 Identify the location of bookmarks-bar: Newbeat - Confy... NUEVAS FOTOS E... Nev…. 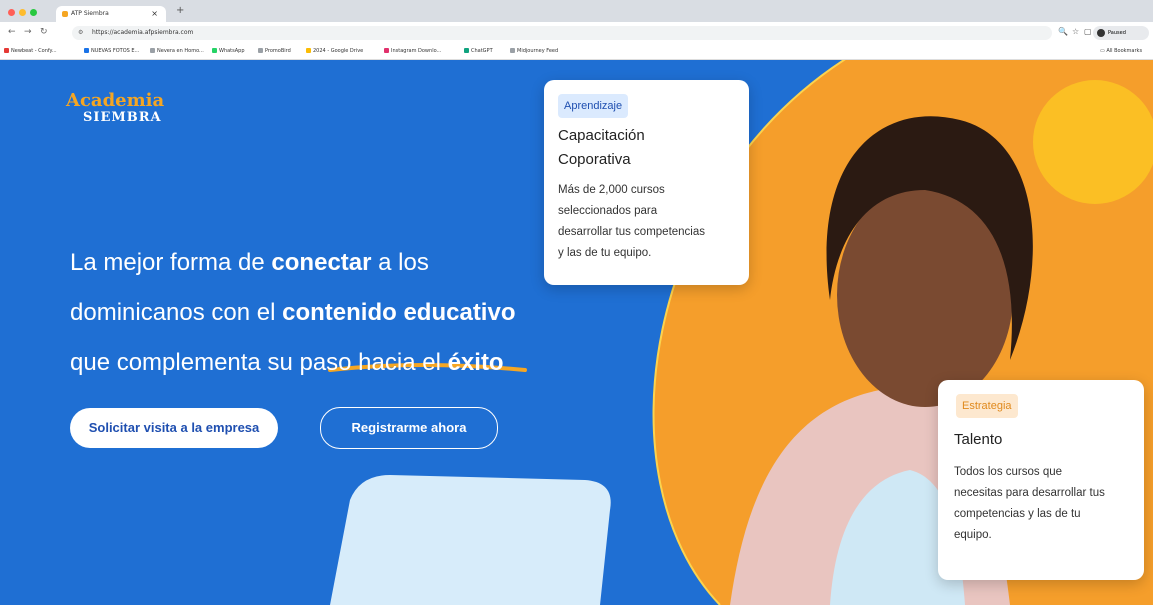
(576, 52).